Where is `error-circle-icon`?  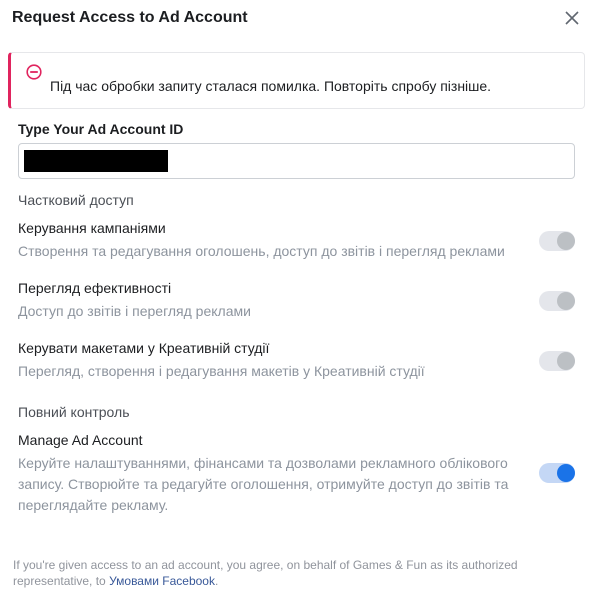 error-circle-icon is located at coordinates (34, 72).